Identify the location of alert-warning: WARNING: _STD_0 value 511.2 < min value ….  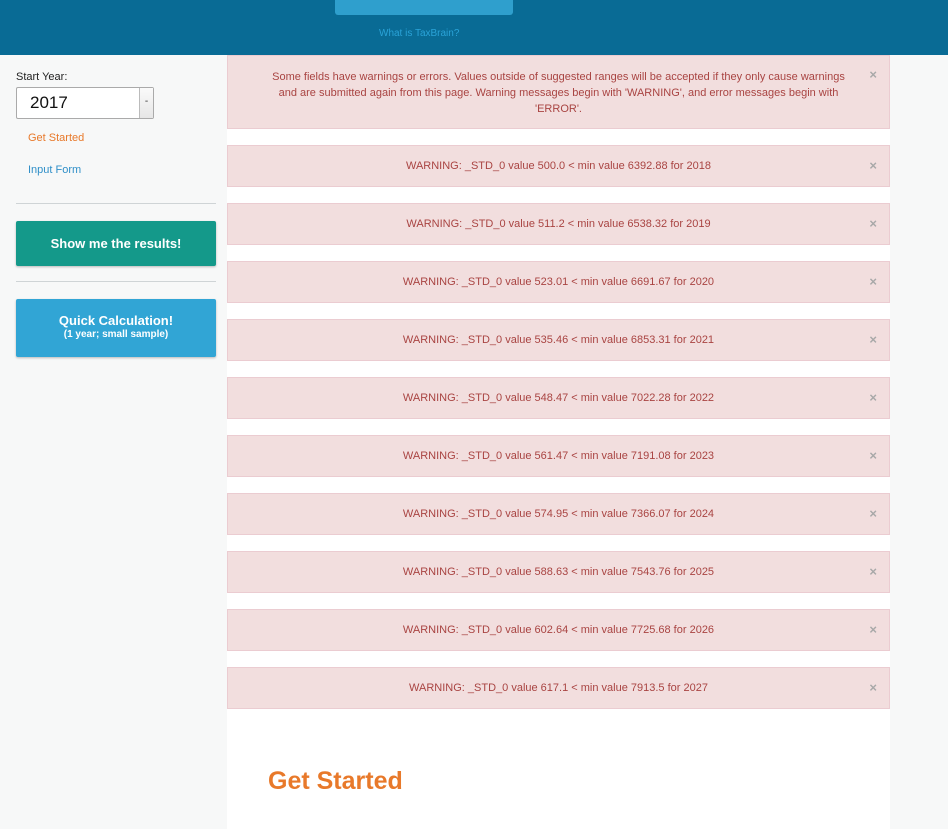
(558, 224).